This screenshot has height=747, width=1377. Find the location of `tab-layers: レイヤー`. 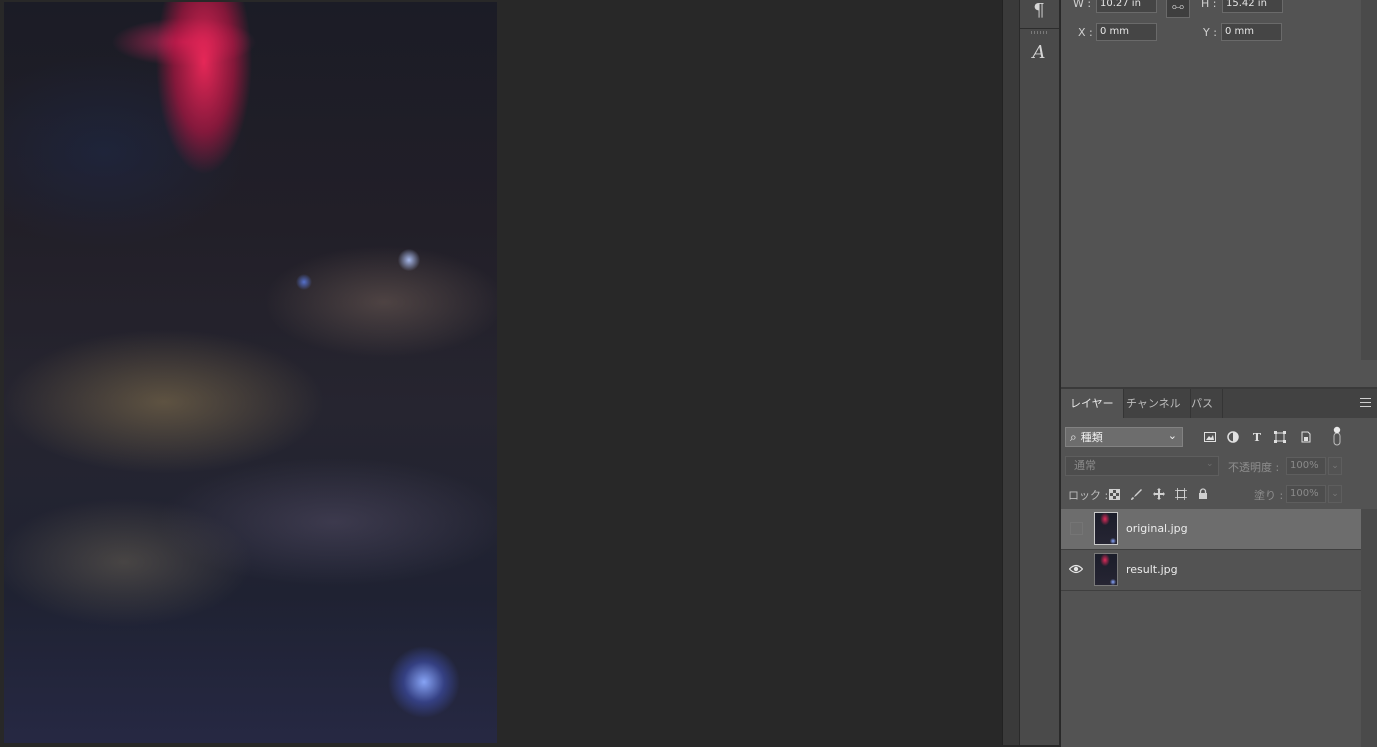

tab-layers: レイヤー is located at coordinates (1092, 403).